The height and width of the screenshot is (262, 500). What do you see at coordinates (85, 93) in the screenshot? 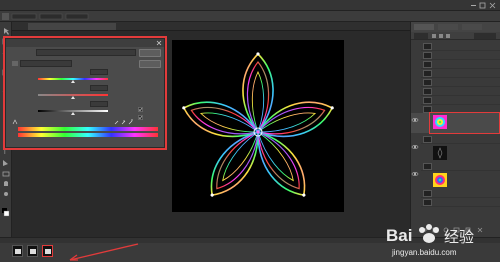
I see `dialog-highlight-box` at bounding box center [85, 93].